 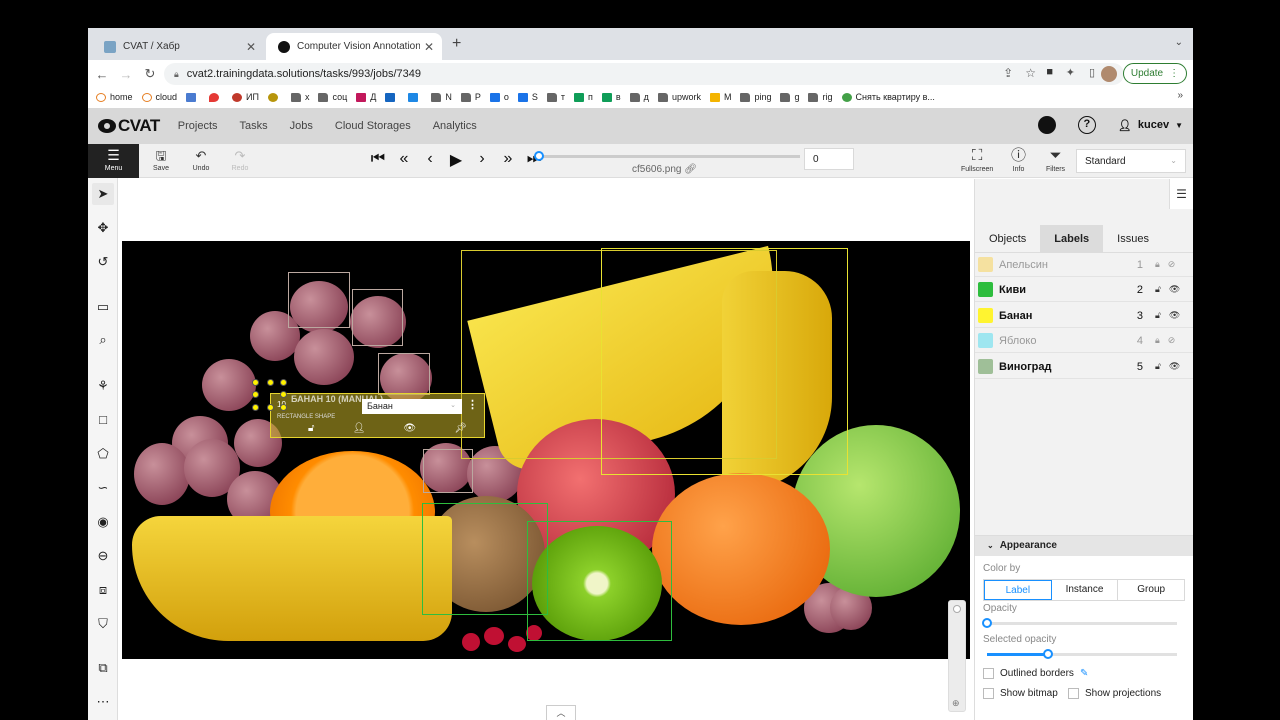 What do you see at coordinates (274, 97) in the screenshot?
I see `bookmark-emblem` at bounding box center [274, 97].